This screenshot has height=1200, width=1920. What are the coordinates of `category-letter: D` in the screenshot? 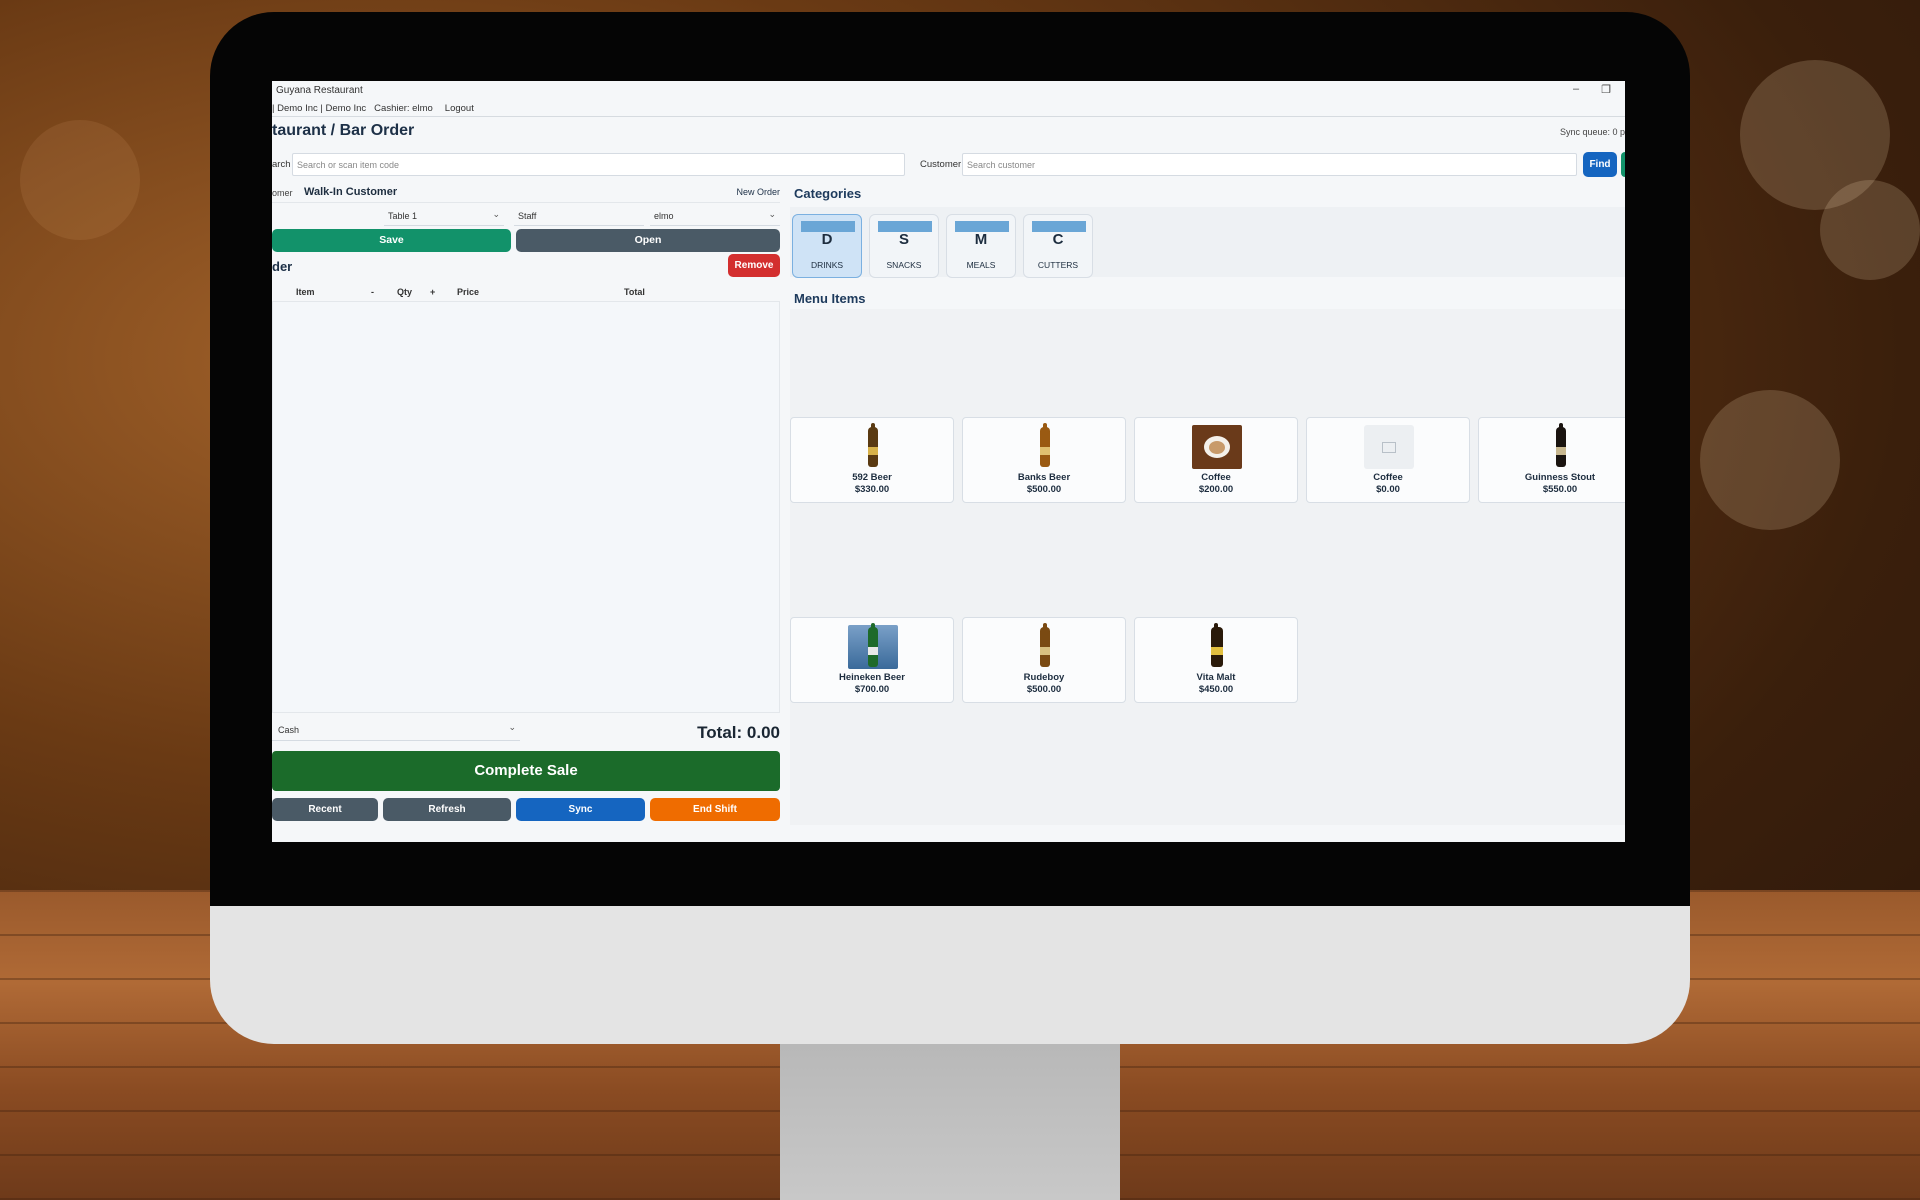 It's located at (827, 239).